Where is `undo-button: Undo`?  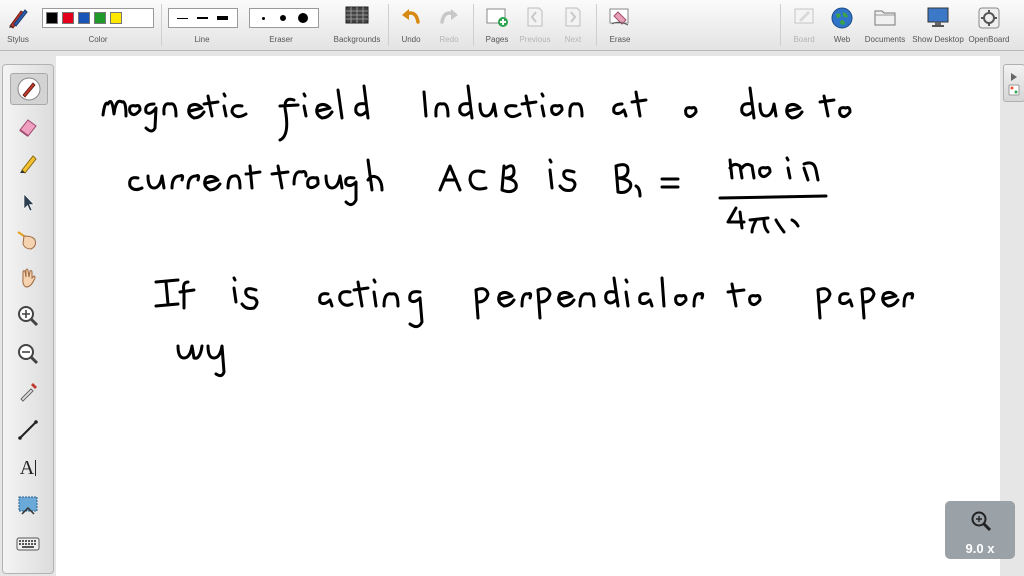 undo-button: Undo is located at coordinates (411, 25).